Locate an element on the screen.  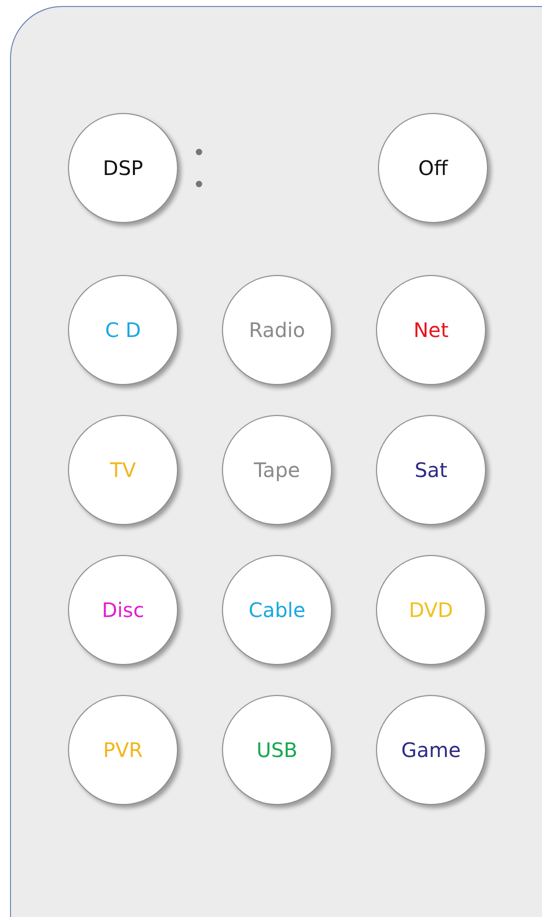
source-button: Game is located at coordinates (431, 750).